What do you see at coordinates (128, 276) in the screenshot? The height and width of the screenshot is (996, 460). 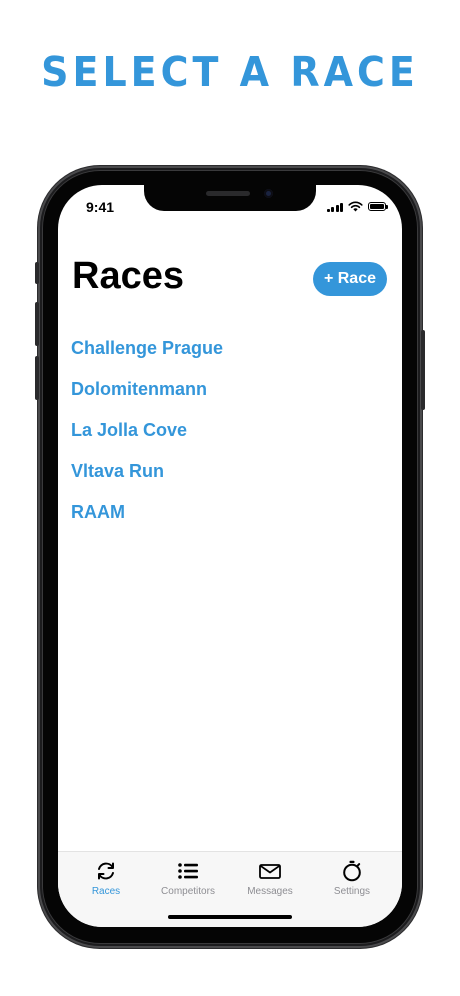 I see `page-title: Races` at bounding box center [128, 276].